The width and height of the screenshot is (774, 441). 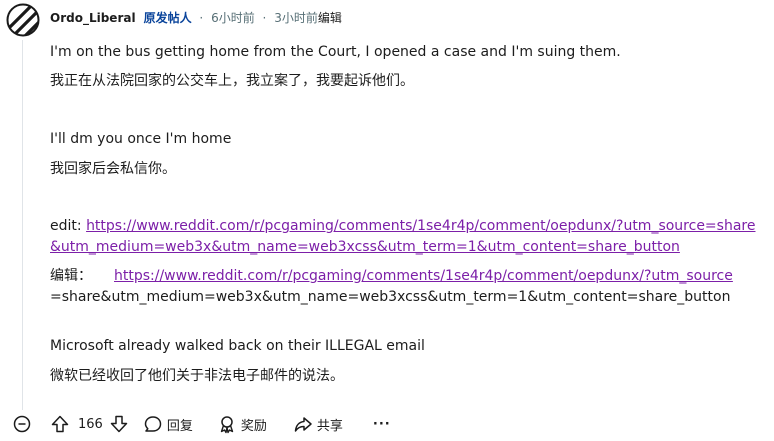 I want to click on comment-header: Ordo_Liberal 原发帖人 · 6小时前 · 3小时前 编辑, so click(x=196, y=17).